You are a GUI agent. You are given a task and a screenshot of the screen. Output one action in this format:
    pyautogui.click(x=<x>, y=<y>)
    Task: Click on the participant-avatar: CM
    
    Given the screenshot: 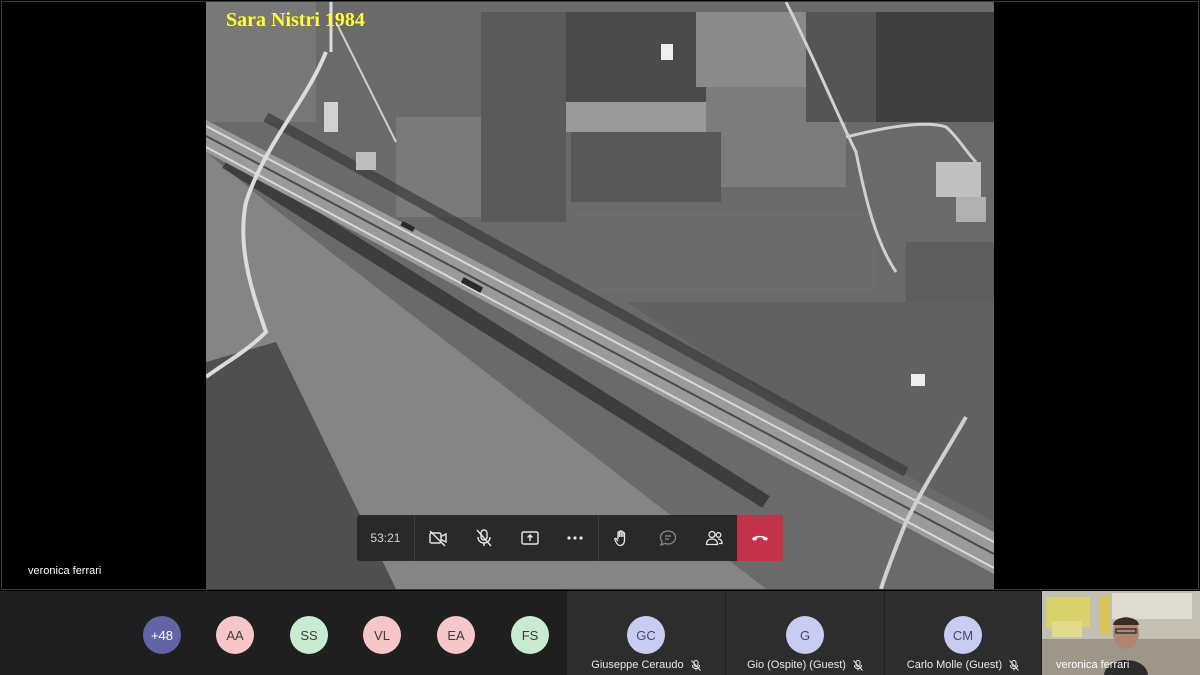 What is the action you would take?
    pyautogui.click(x=963, y=635)
    